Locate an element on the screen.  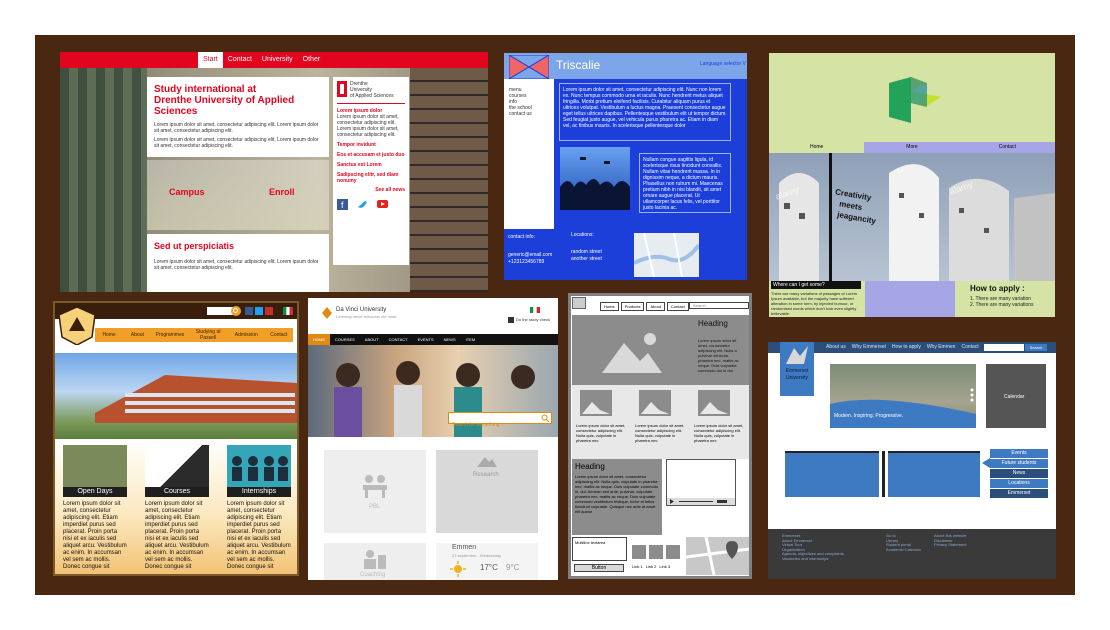
tab-contact: Contact is located at coordinates (677, 306).